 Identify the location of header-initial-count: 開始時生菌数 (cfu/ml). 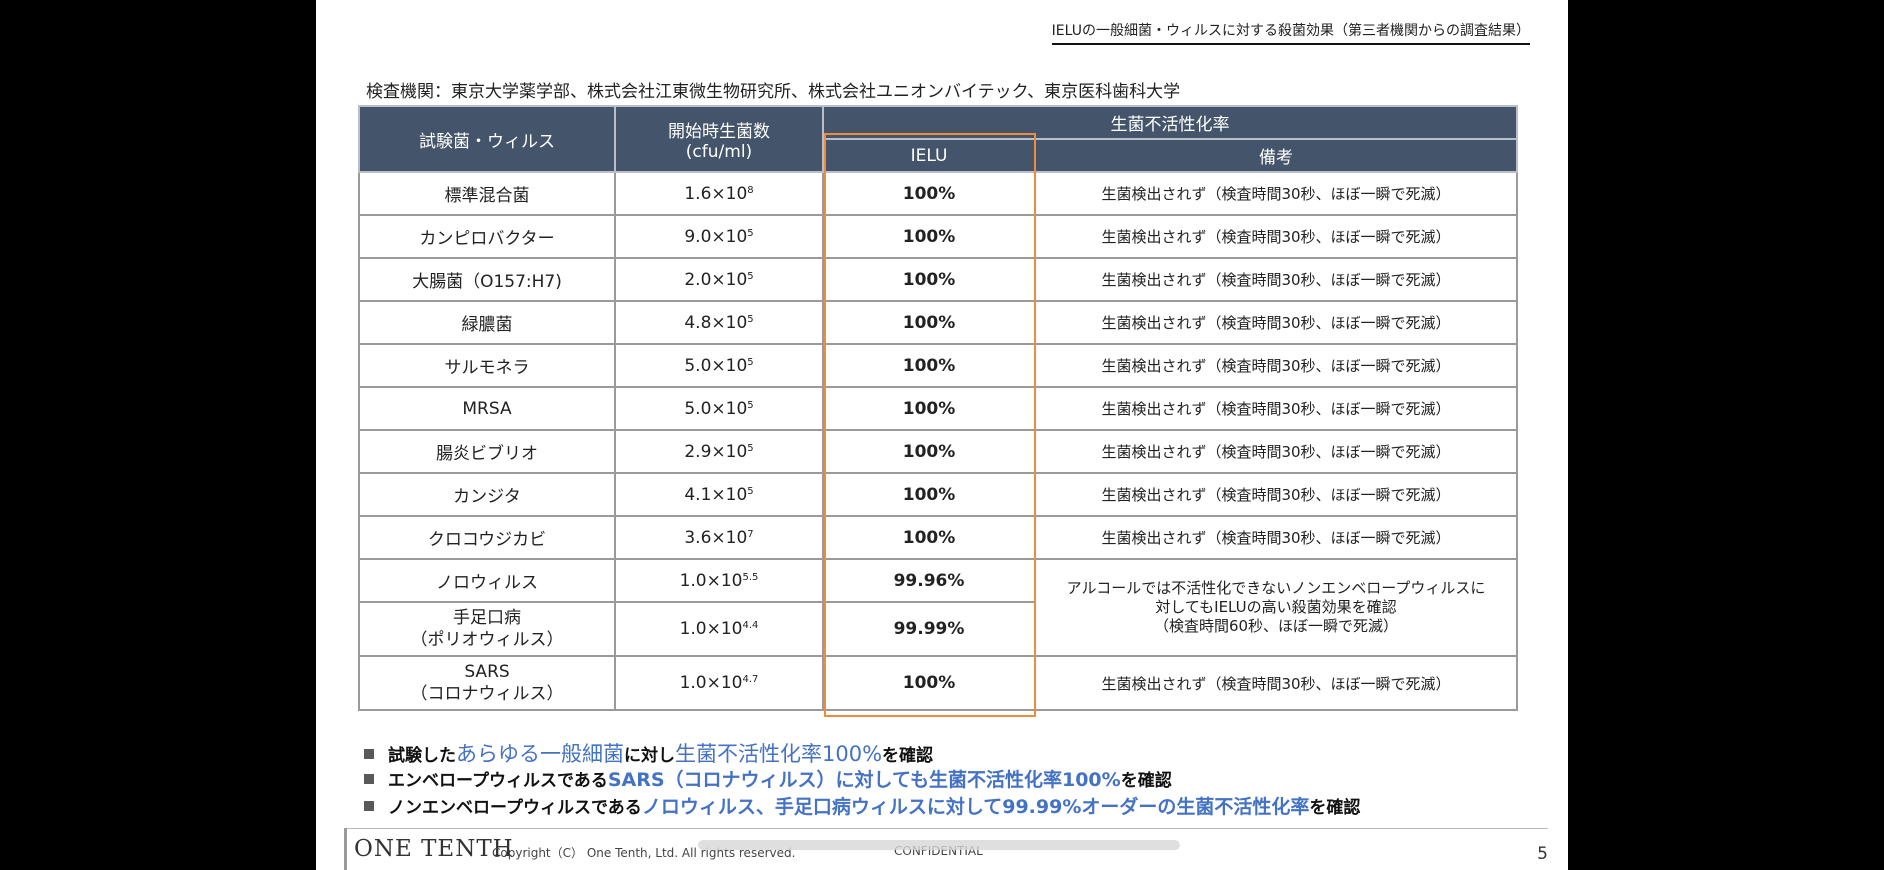
(719, 139).